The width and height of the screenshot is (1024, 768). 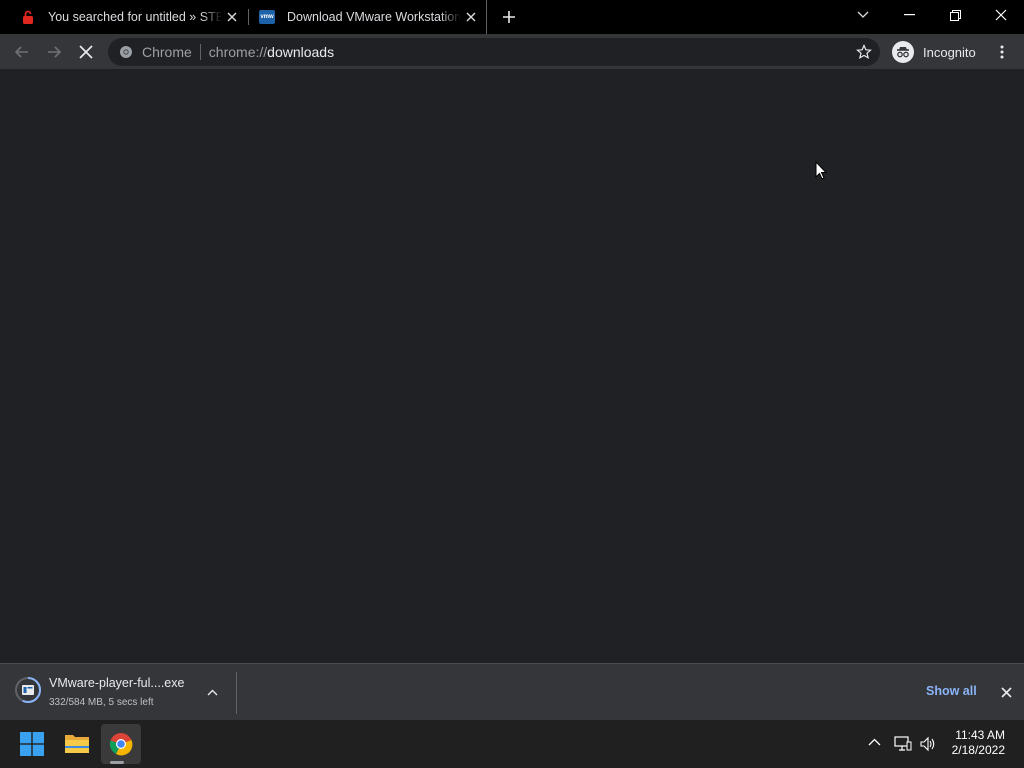 What do you see at coordinates (863, 15) in the screenshot?
I see `tab-search-chevron-icon` at bounding box center [863, 15].